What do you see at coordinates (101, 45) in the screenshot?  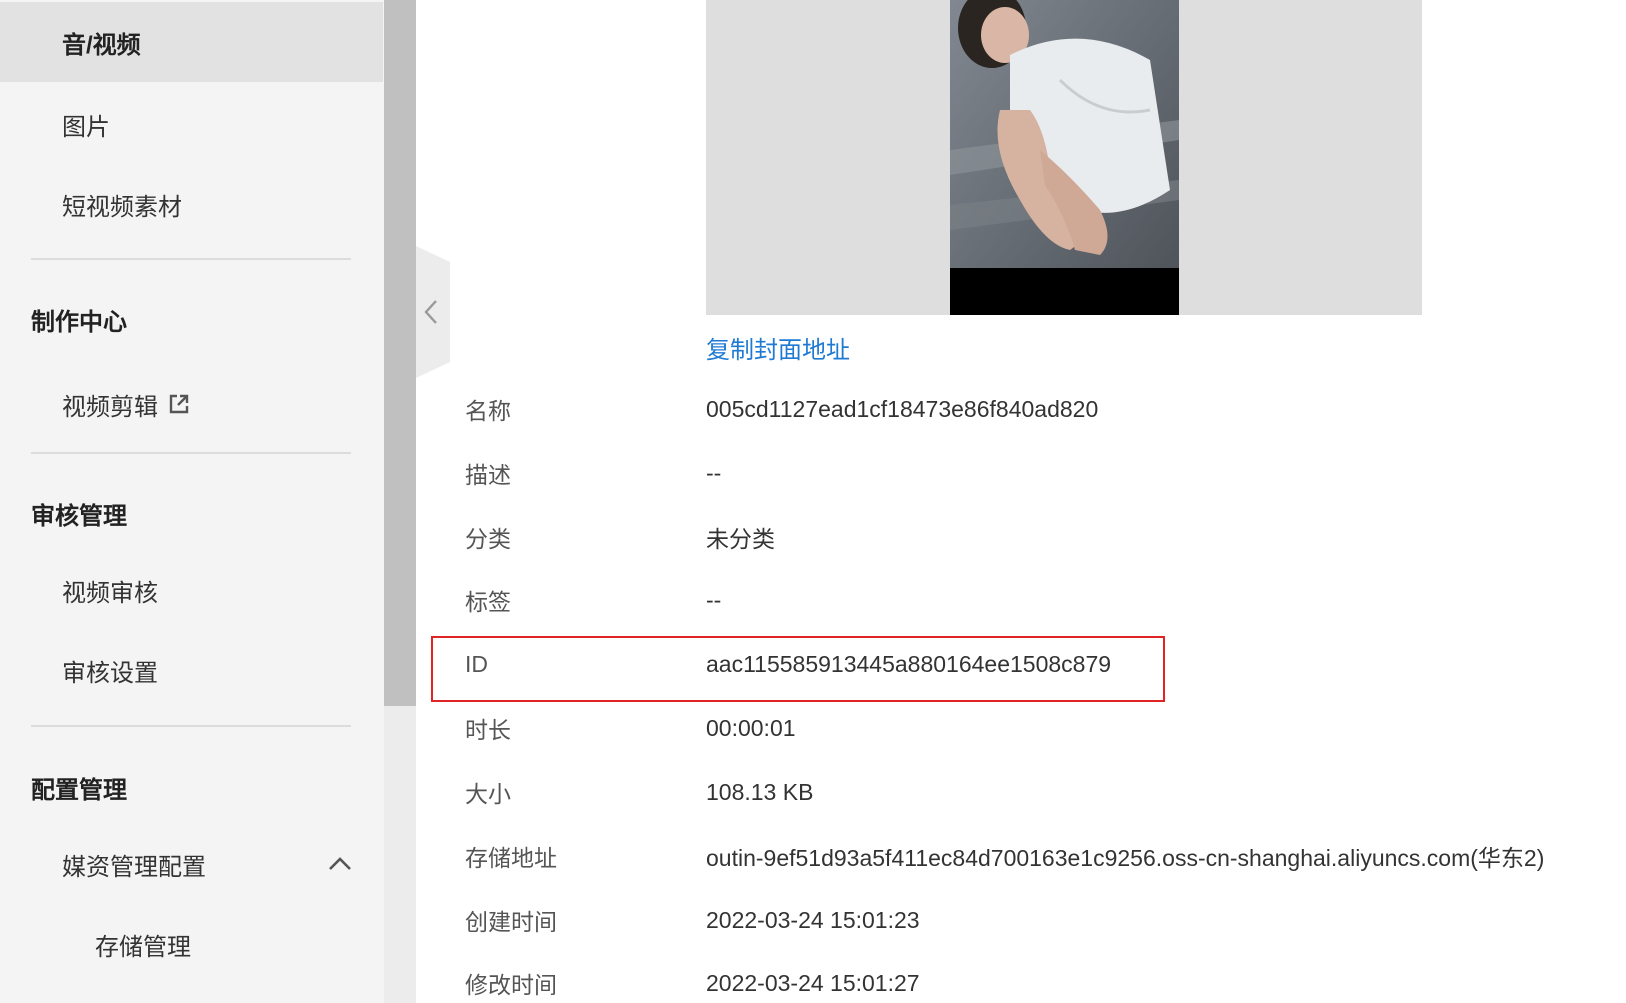 I see `sidebar-item-label: 音/视频` at bounding box center [101, 45].